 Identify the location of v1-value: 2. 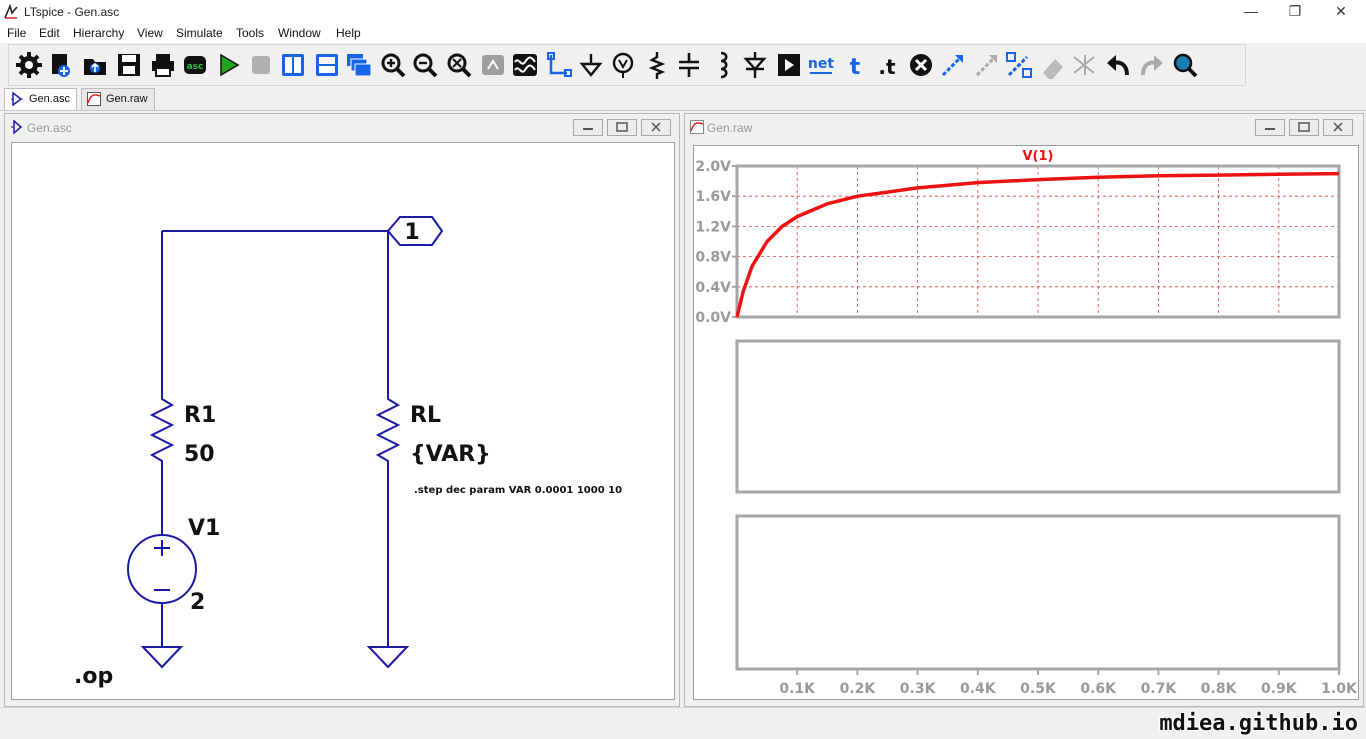
(197, 602).